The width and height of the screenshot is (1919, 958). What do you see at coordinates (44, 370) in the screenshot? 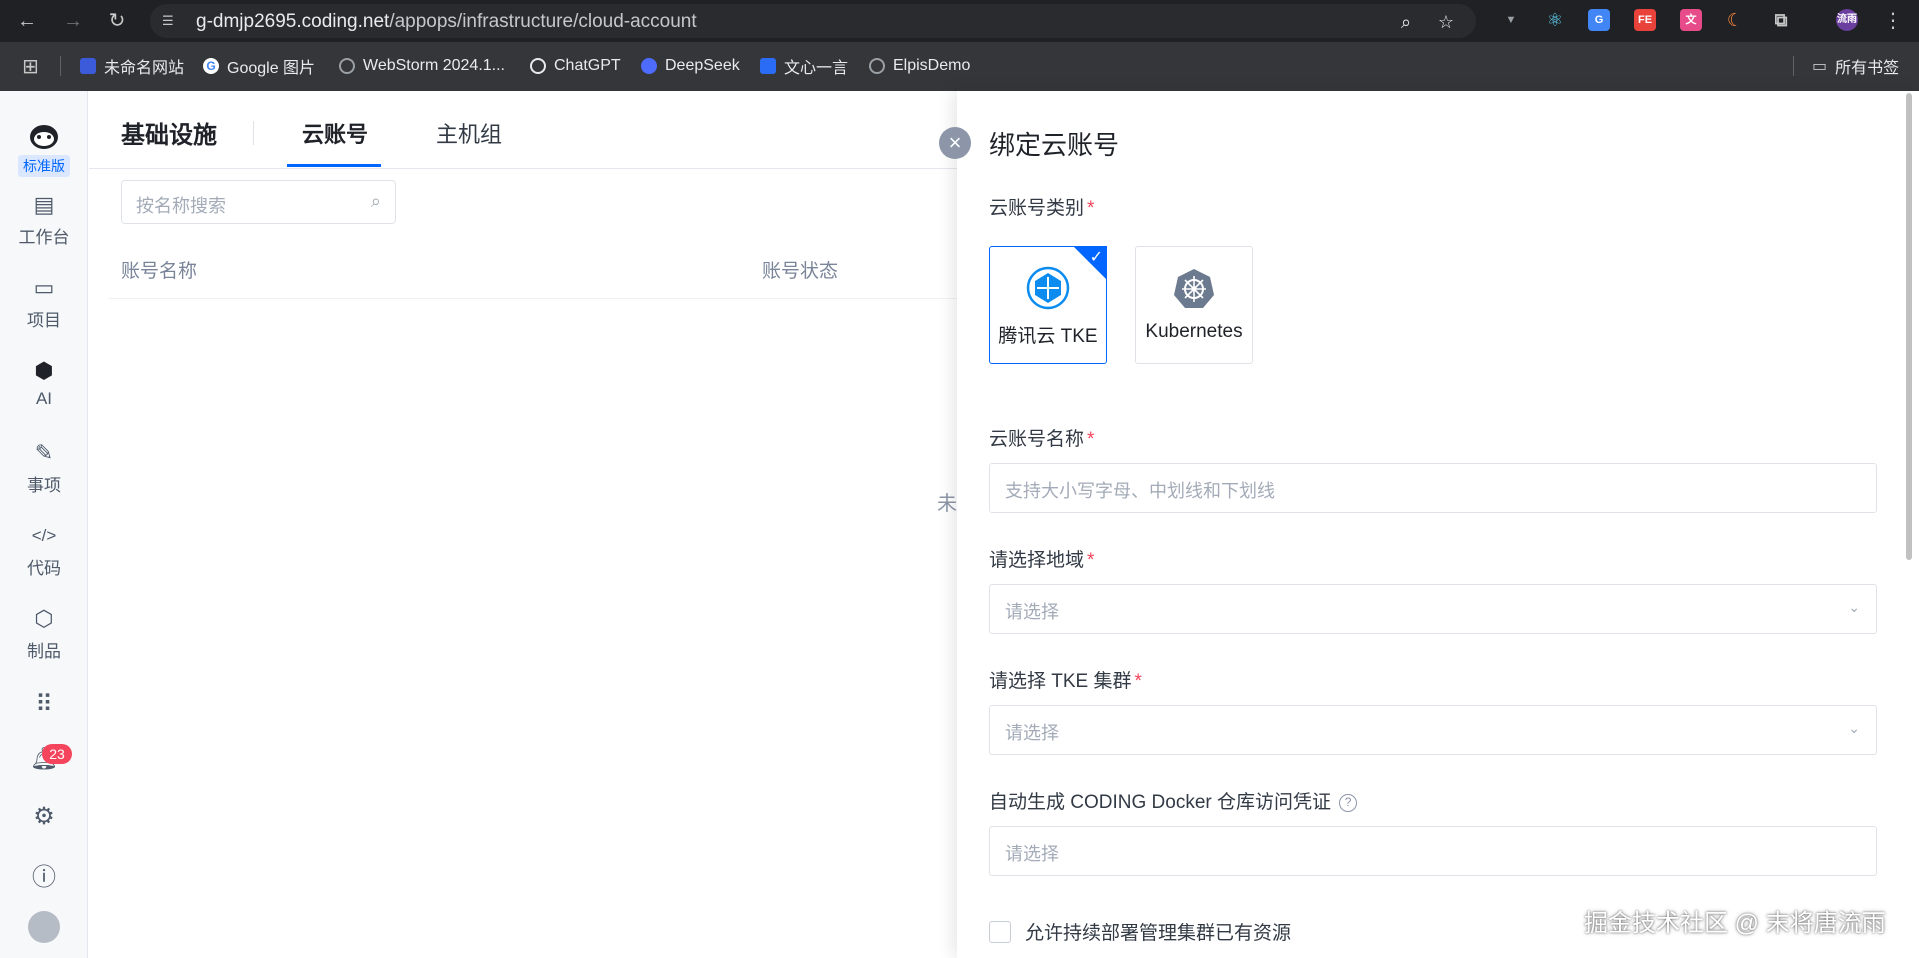
I see `ai-icon: ⬢` at bounding box center [44, 370].